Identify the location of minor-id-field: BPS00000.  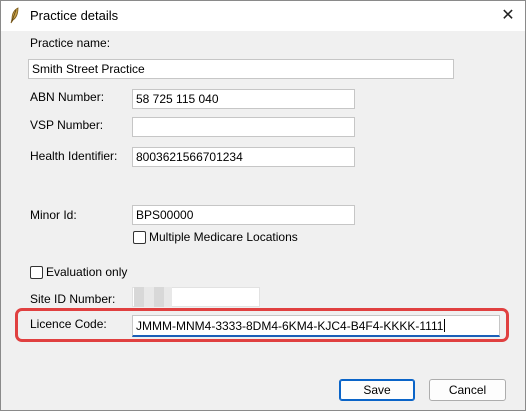
(243, 215).